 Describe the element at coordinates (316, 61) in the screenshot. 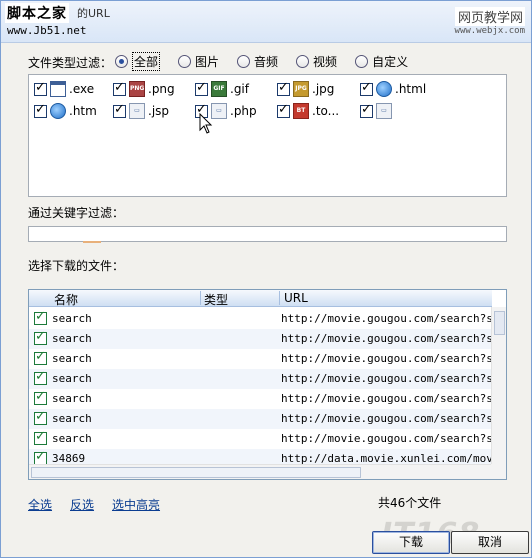

I see `radio-video: 视频` at that location.